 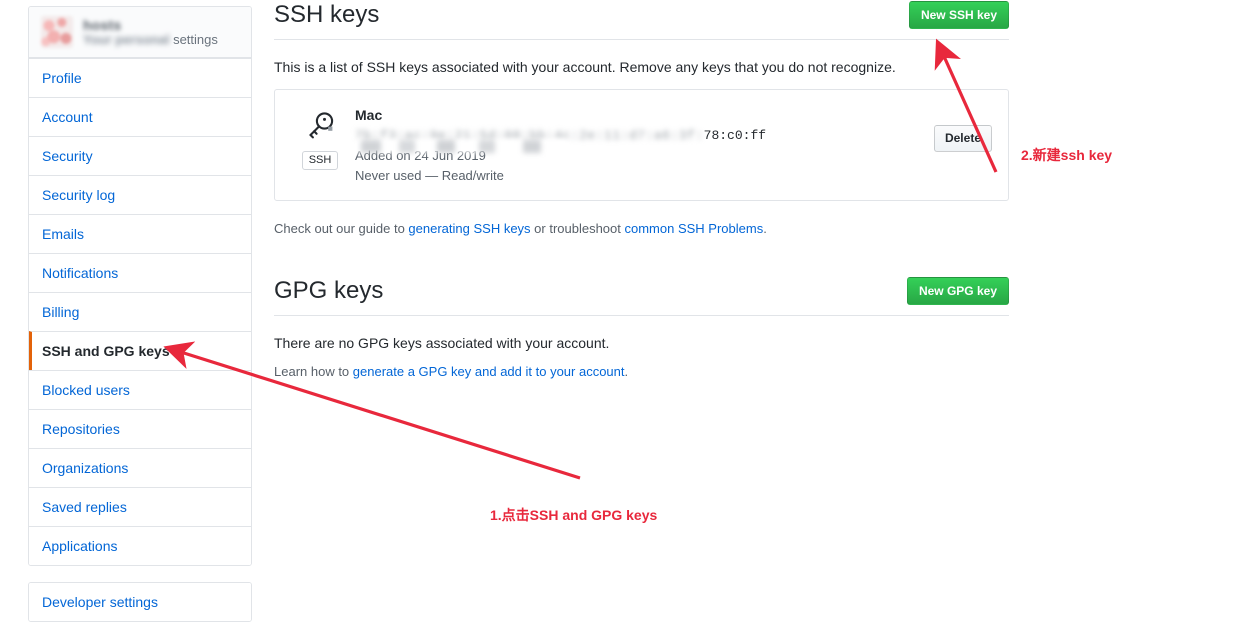 What do you see at coordinates (140, 272) in the screenshot?
I see `sidebar-item-notifications: Notifications` at bounding box center [140, 272].